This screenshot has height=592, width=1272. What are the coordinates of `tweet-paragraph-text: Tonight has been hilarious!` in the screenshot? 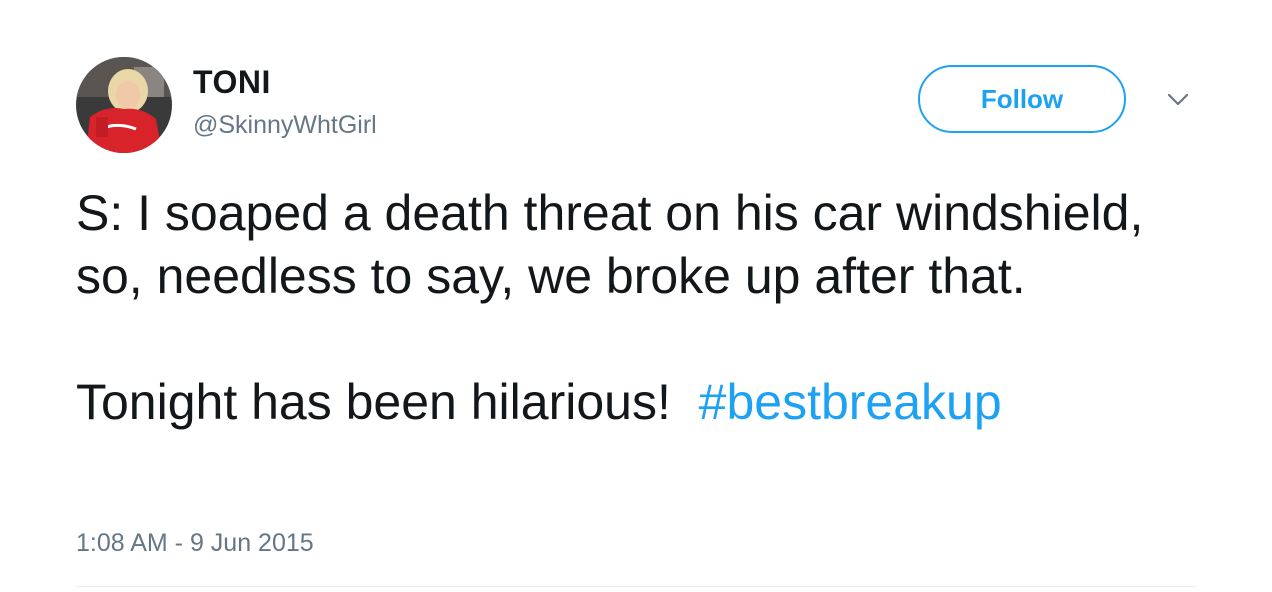 It's located at (373, 402).